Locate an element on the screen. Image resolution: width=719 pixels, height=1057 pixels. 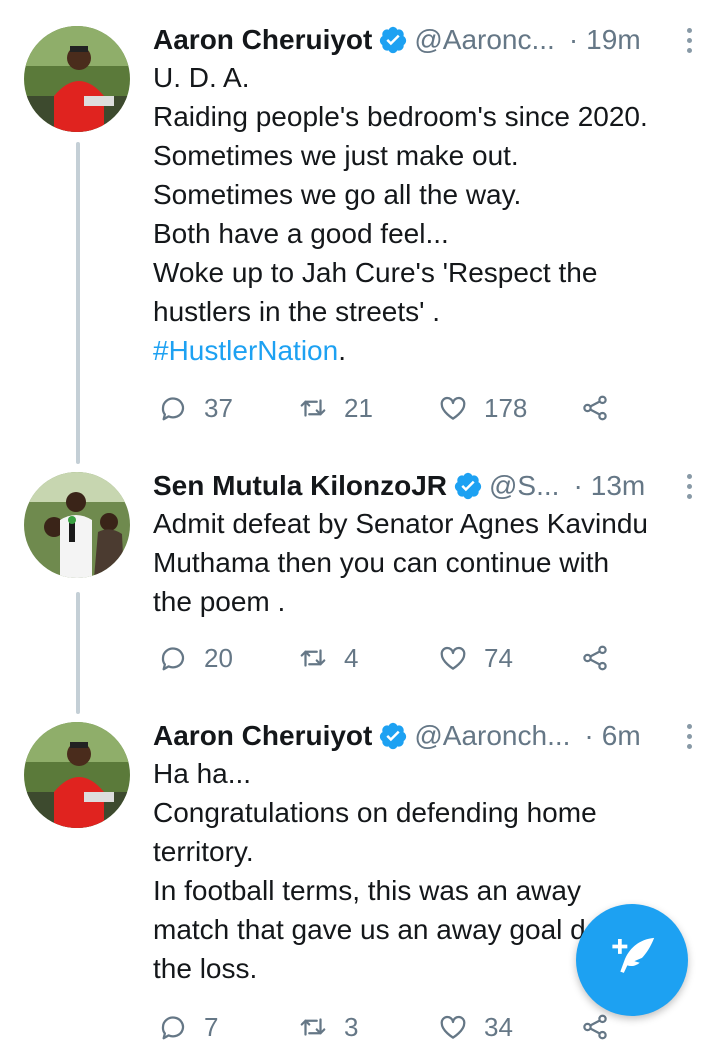
reply-count: 37 is located at coordinates (218, 407).